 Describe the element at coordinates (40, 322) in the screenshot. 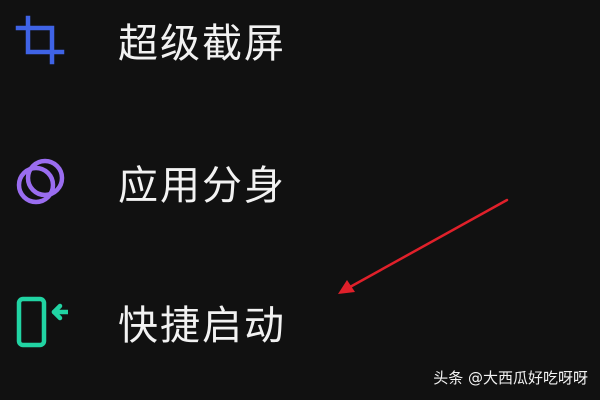

I see `quick-launch-icon` at that location.